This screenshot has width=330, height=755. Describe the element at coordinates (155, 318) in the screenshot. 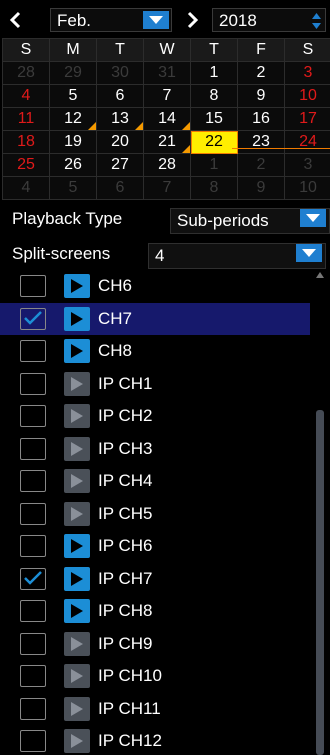

I see `channel-row: CH7` at that location.